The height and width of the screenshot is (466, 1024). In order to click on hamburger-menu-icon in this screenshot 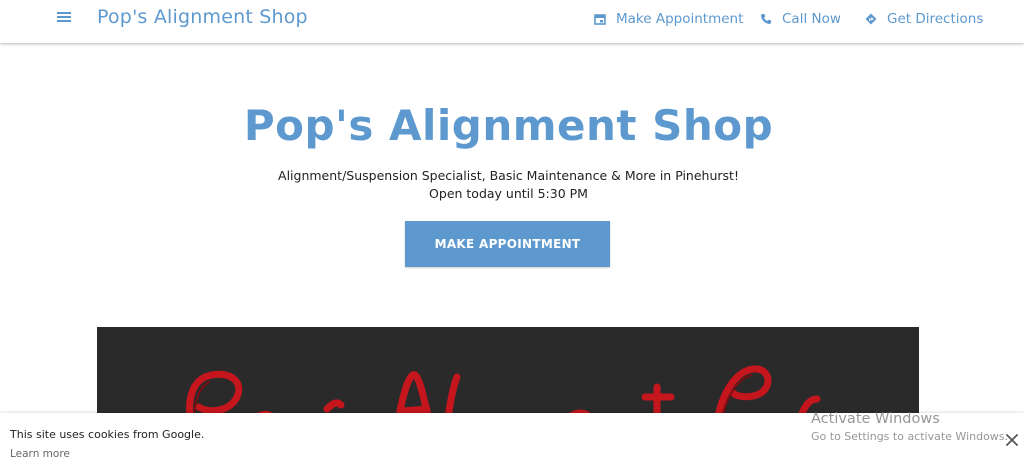, I will do `click(64, 18)`.